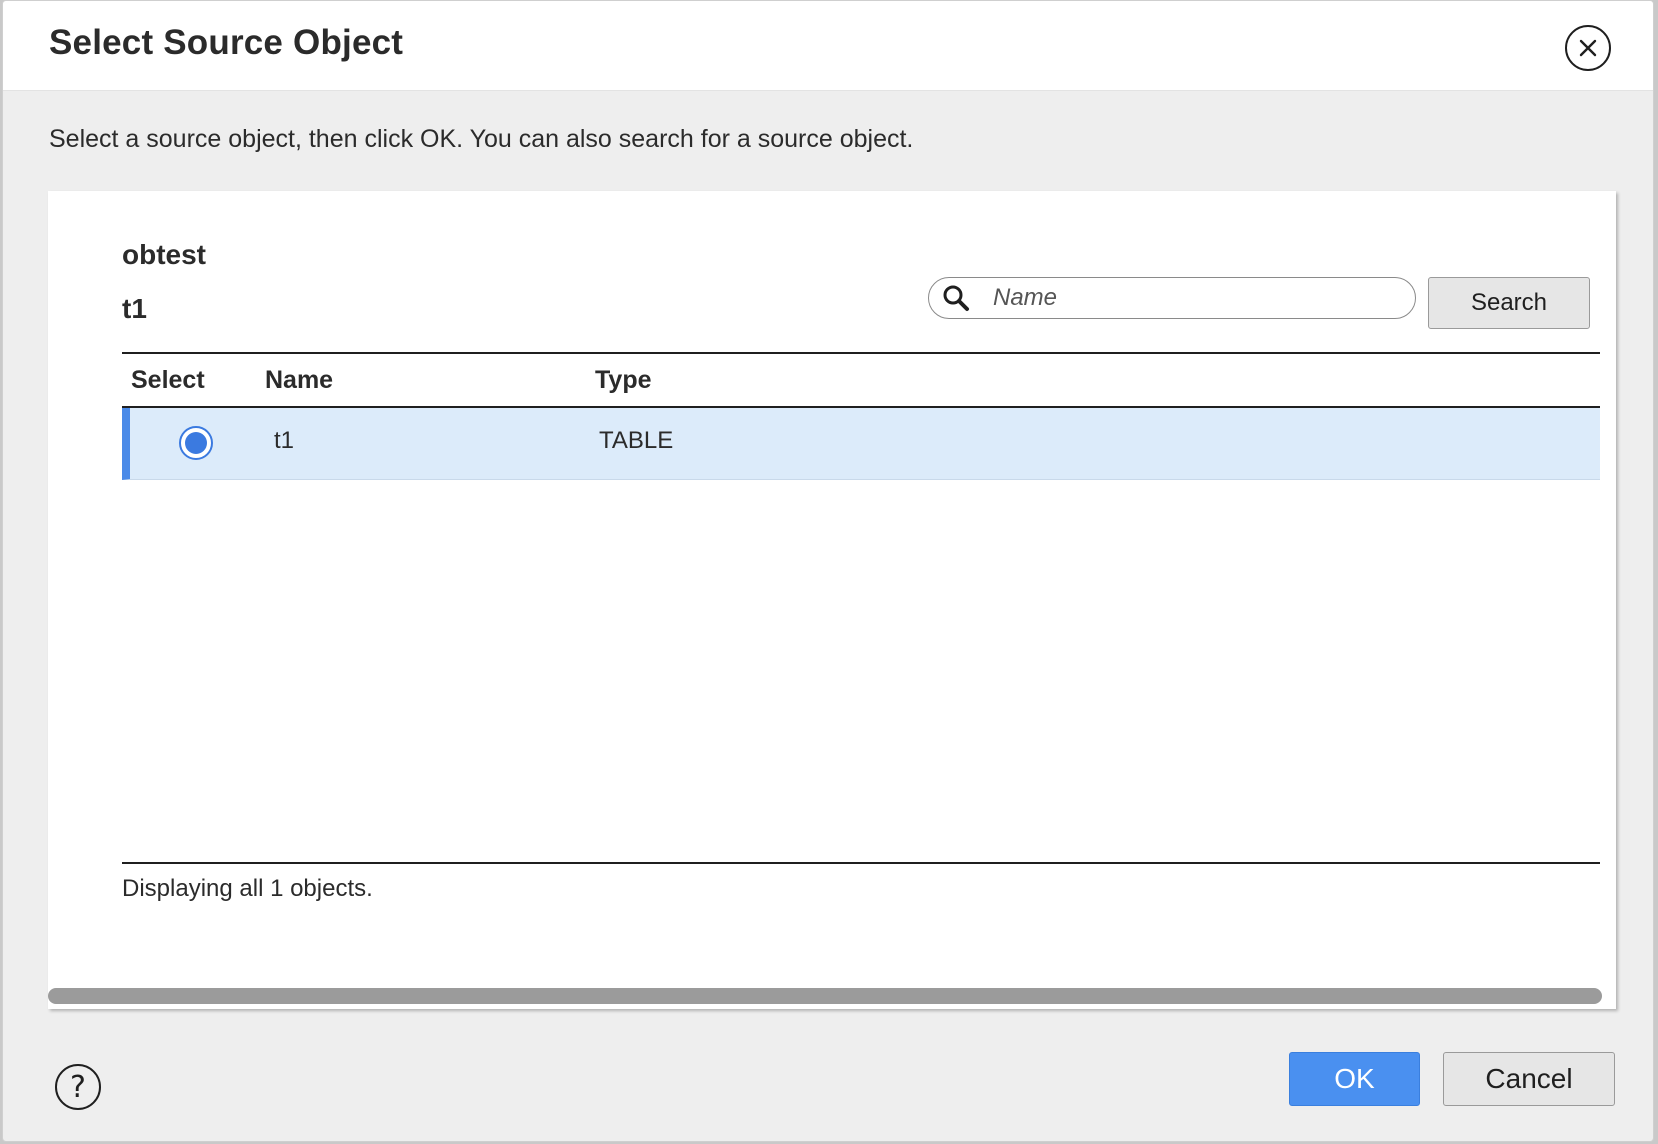  Describe the element at coordinates (164, 254) in the screenshot. I see `connection-name: obtest` at that location.